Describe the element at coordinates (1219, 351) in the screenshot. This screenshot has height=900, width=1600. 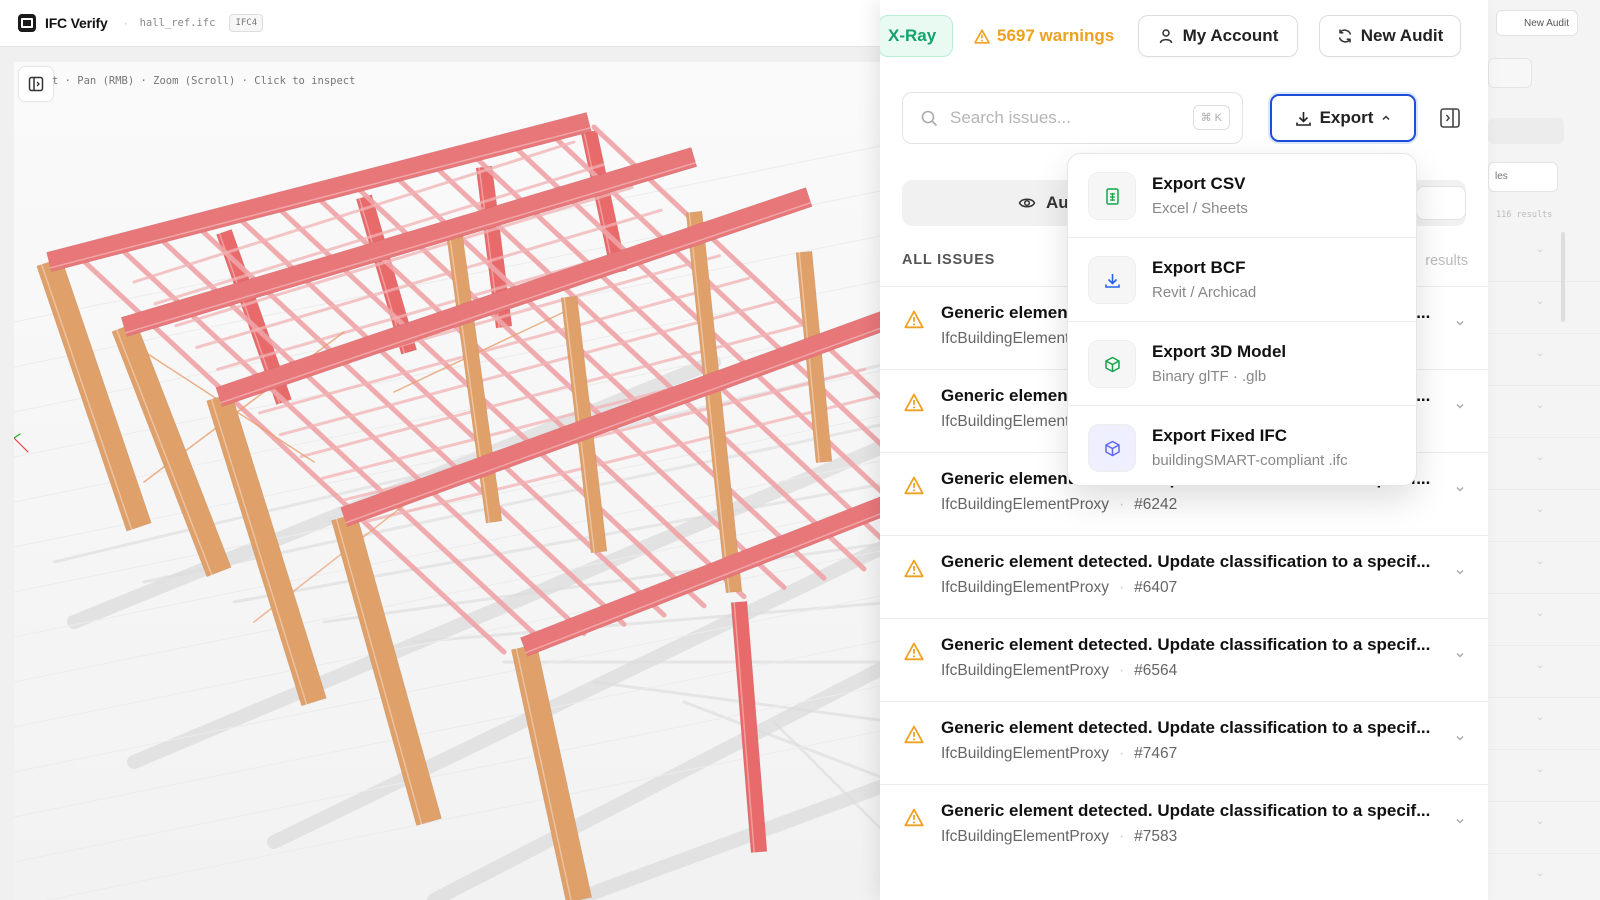
I see `menu-item-label: Export 3D Model` at that location.